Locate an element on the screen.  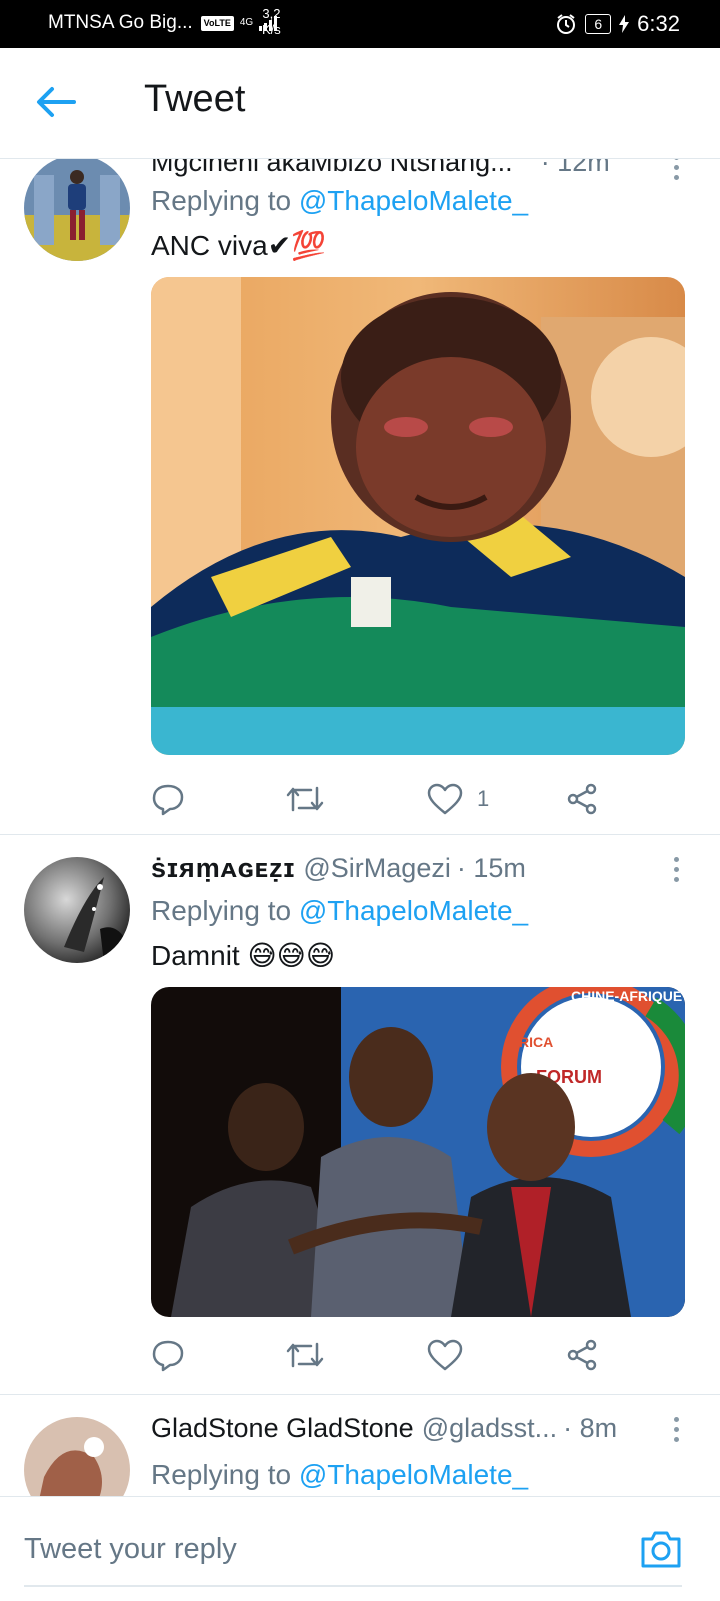
back-arrow-icon is located at coordinates (56, 102).